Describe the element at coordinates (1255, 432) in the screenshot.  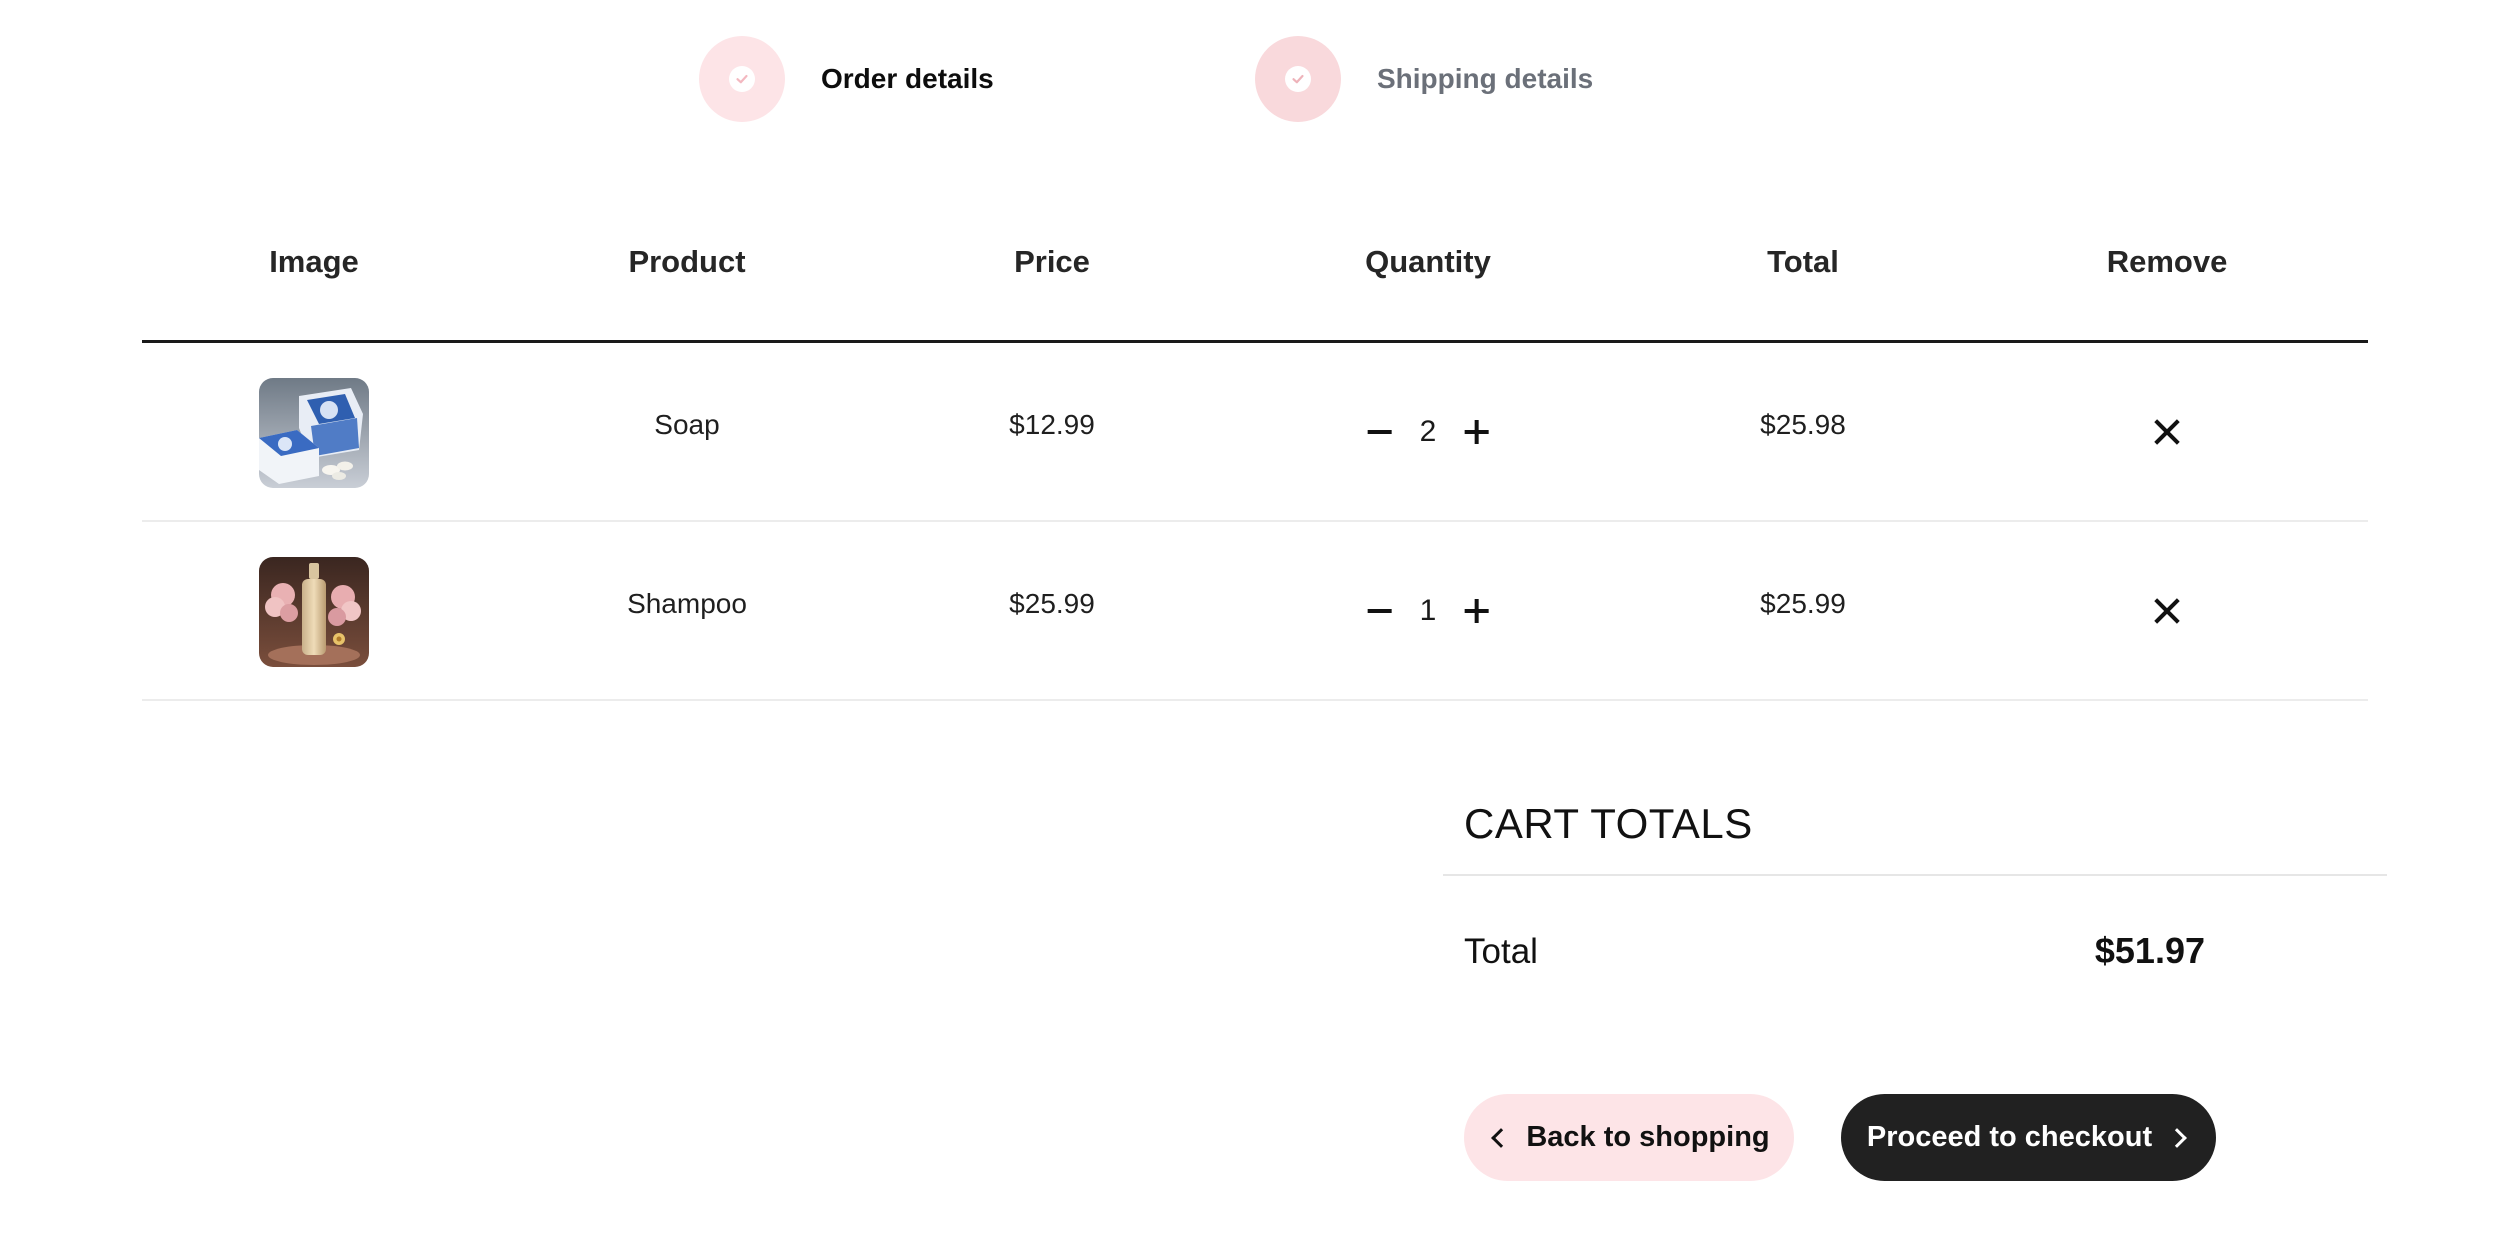
I see `table-row: Soap $12.99 2 $25.98` at that location.